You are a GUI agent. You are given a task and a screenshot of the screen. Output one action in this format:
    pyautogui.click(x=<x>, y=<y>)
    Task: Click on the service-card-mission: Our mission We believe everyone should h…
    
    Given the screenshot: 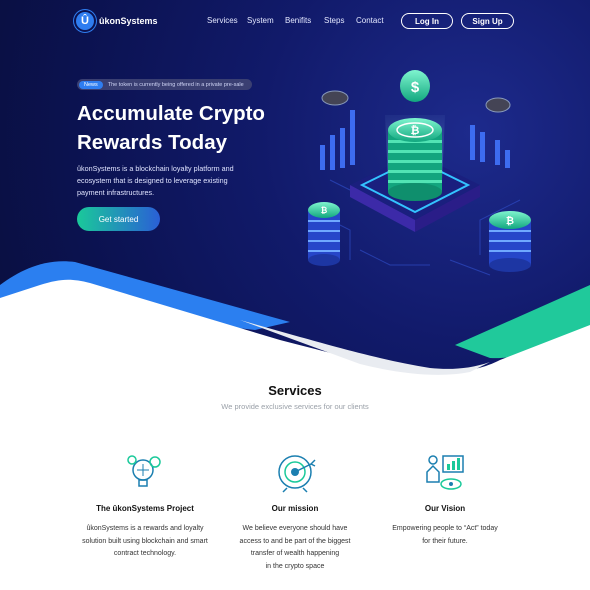 What is the action you would take?
    pyautogui.click(x=295, y=511)
    